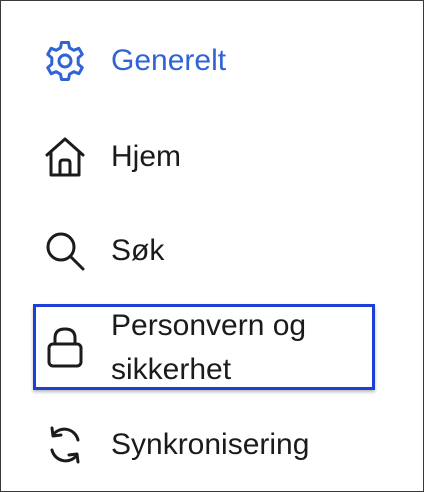 The image size is (424, 492). Describe the element at coordinates (138, 250) in the screenshot. I see `sidebar-item-label: Søk` at that location.